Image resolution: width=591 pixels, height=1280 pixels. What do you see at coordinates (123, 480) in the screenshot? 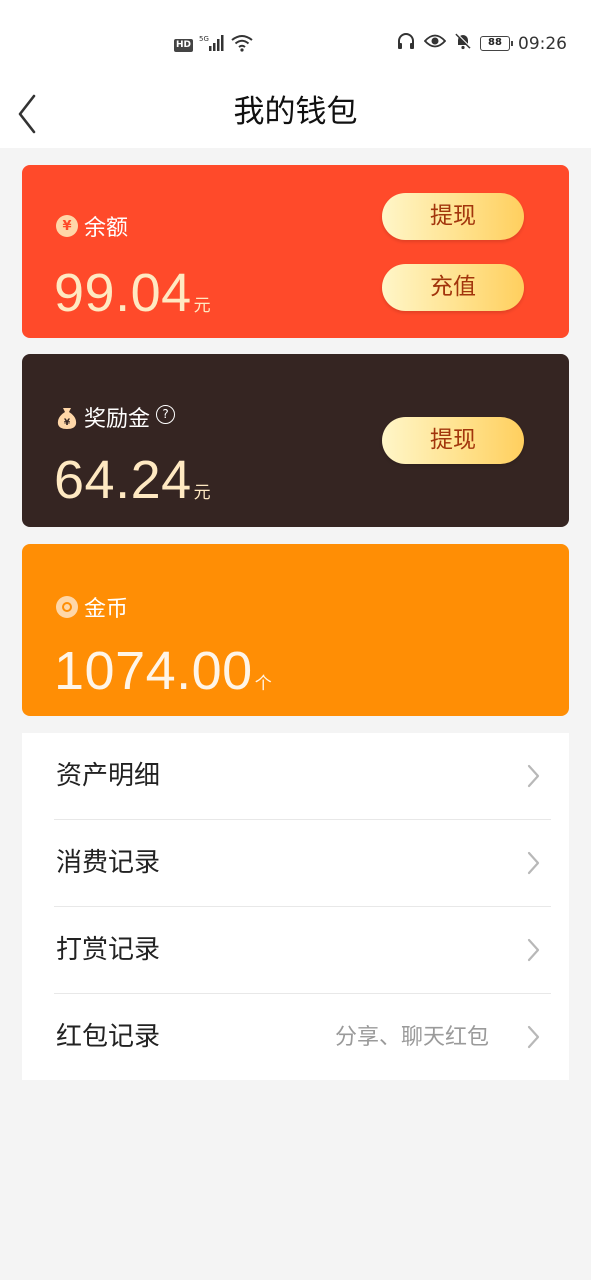
I see `reward-amount: 64.24` at bounding box center [123, 480].